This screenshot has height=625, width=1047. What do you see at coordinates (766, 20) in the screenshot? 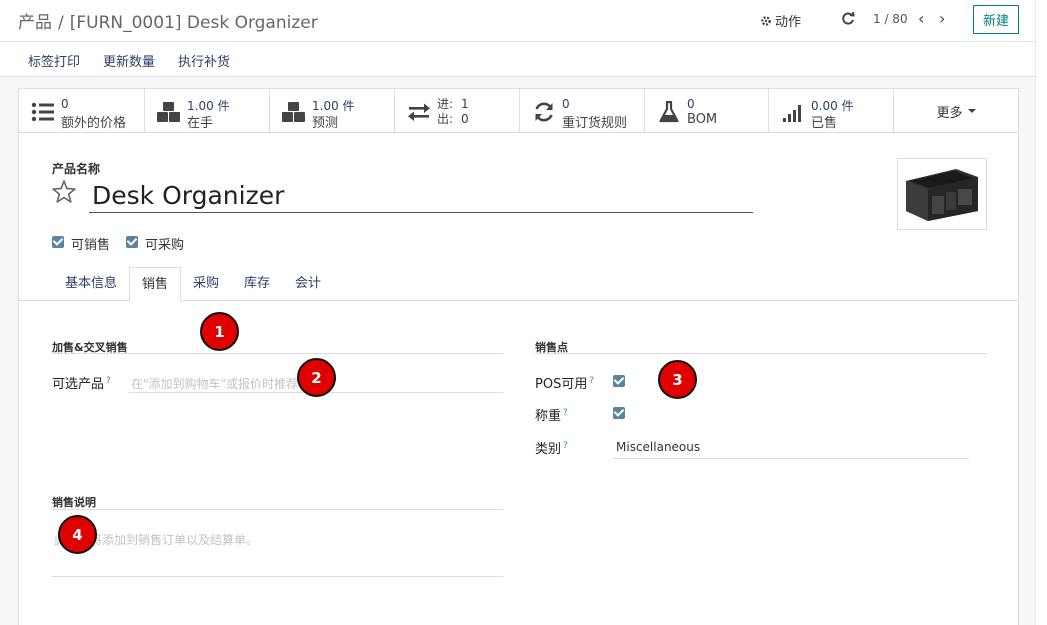
I see `gear-icon` at bounding box center [766, 20].